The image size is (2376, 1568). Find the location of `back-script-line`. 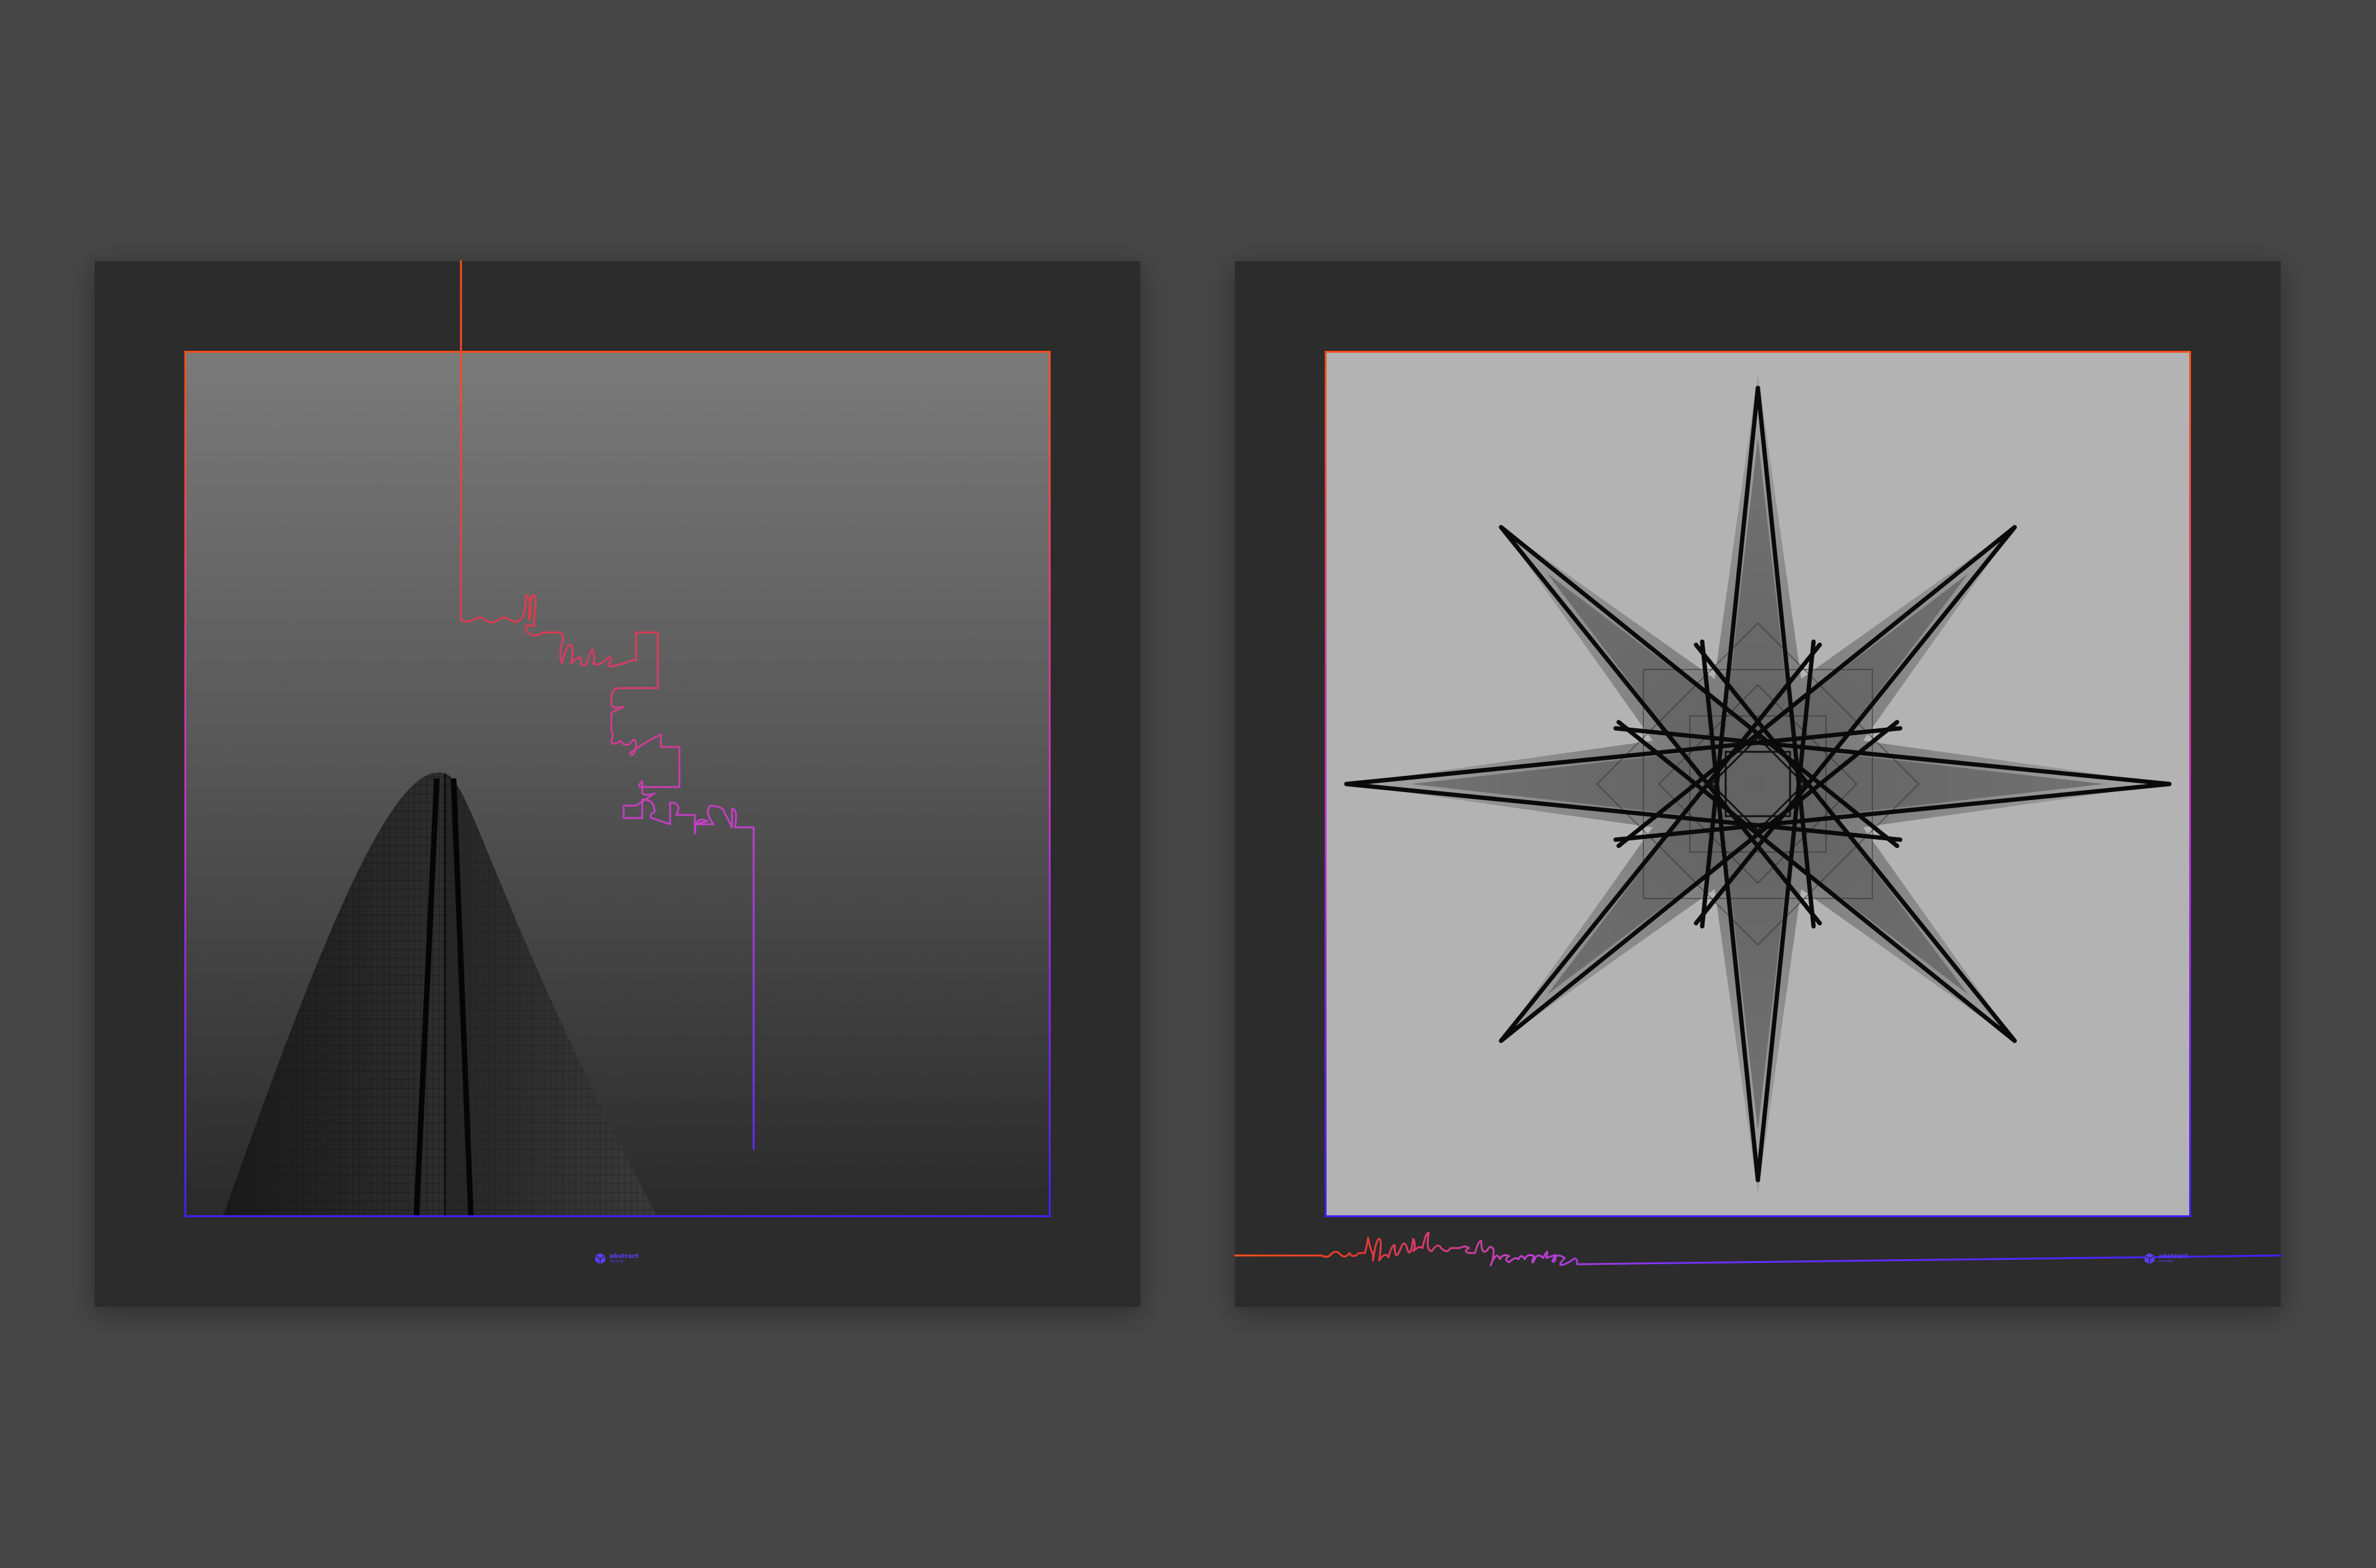

back-script-line is located at coordinates (1758, 1249).